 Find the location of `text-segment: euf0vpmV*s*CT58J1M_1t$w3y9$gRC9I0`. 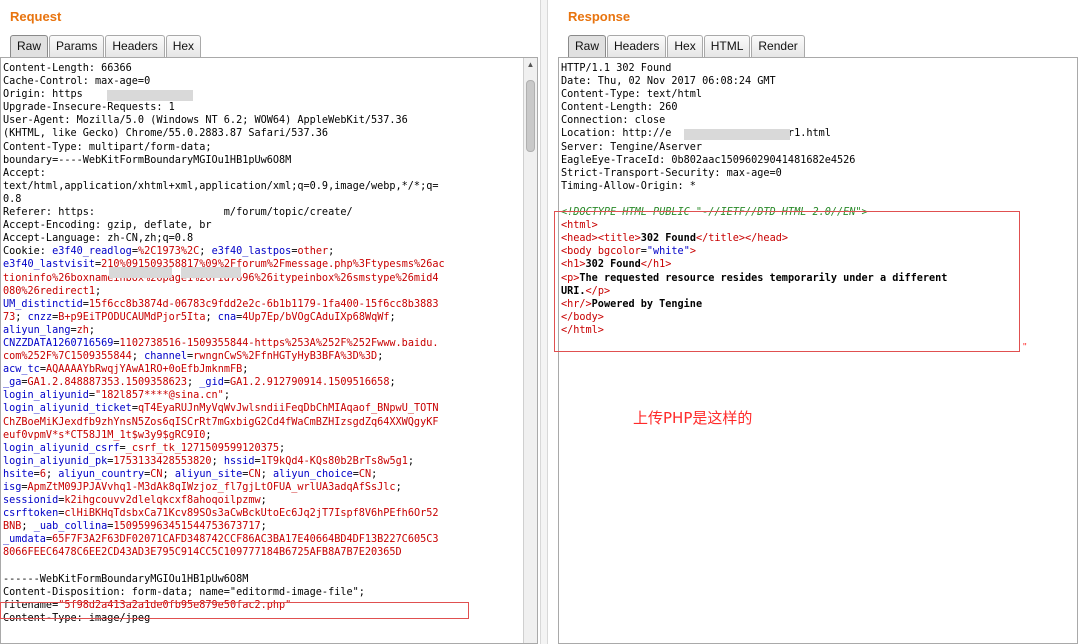

text-segment: euf0vpmV*s*CT58J1M_1t$w3y9$gRC9I0 is located at coordinates (104, 435).